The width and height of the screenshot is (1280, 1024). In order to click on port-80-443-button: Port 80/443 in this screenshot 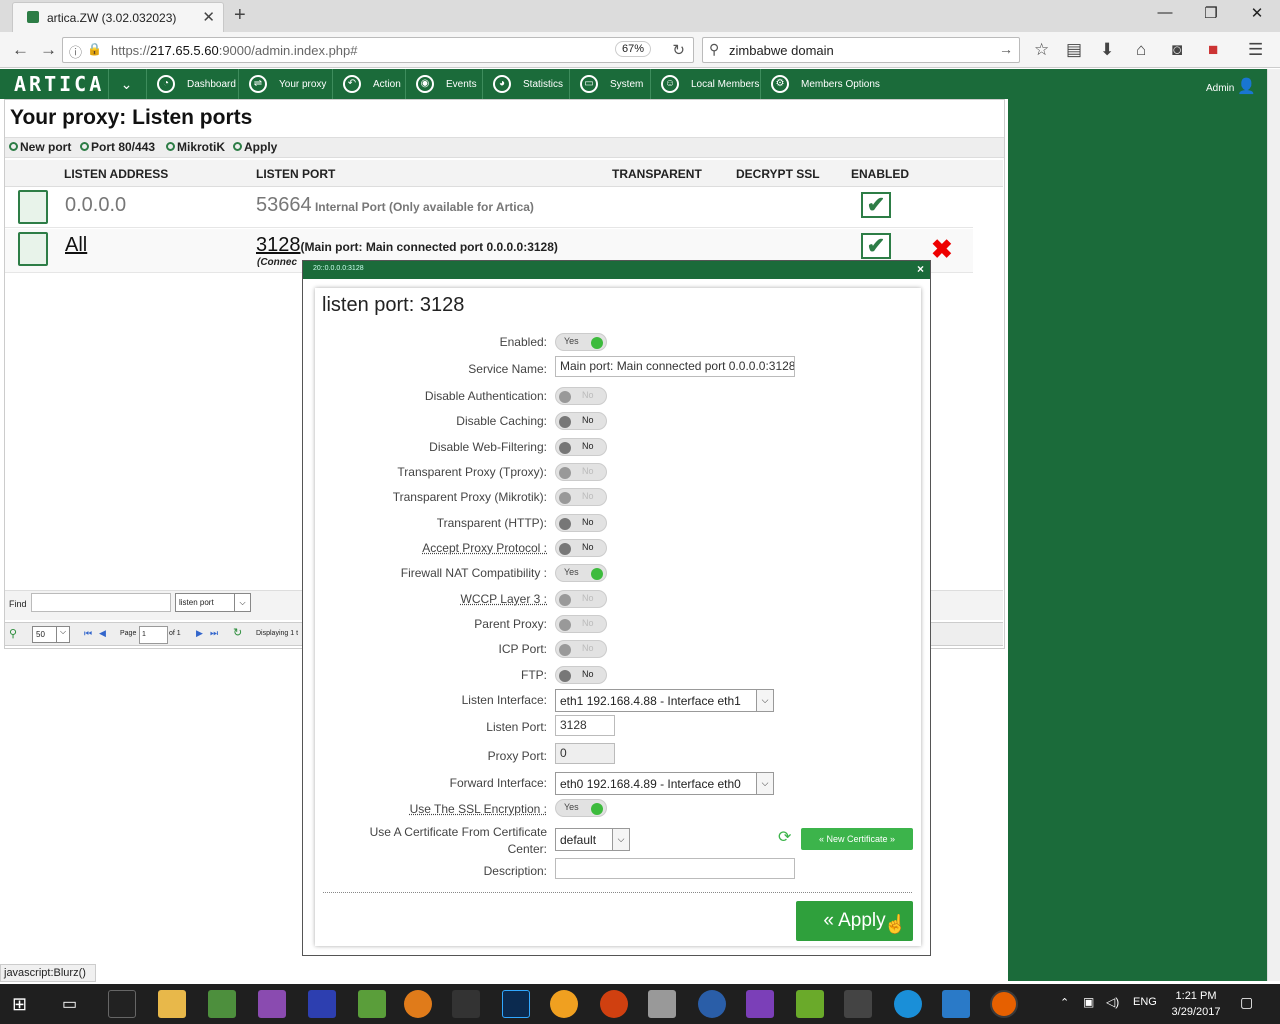, I will do `click(117, 147)`.